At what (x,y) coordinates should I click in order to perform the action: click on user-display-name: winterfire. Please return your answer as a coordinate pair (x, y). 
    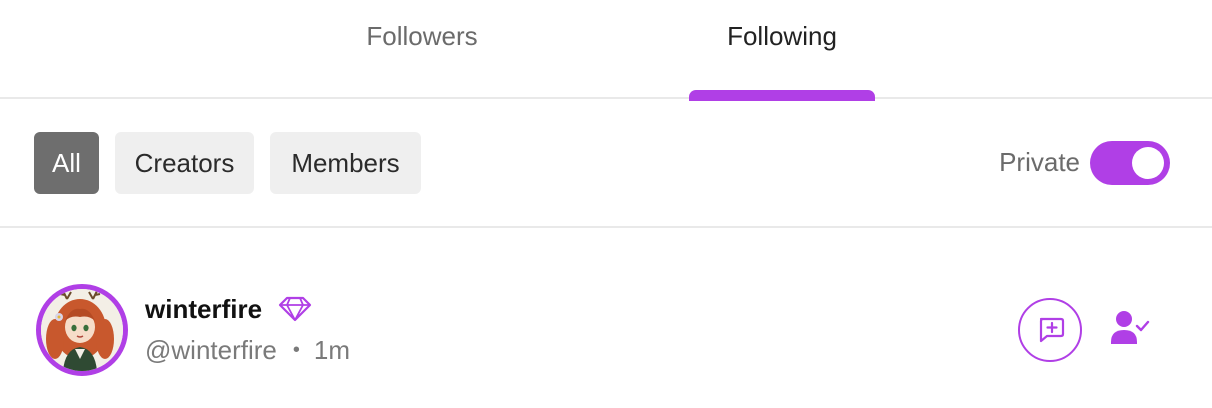
    Looking at the image, I should click on (203, 309).